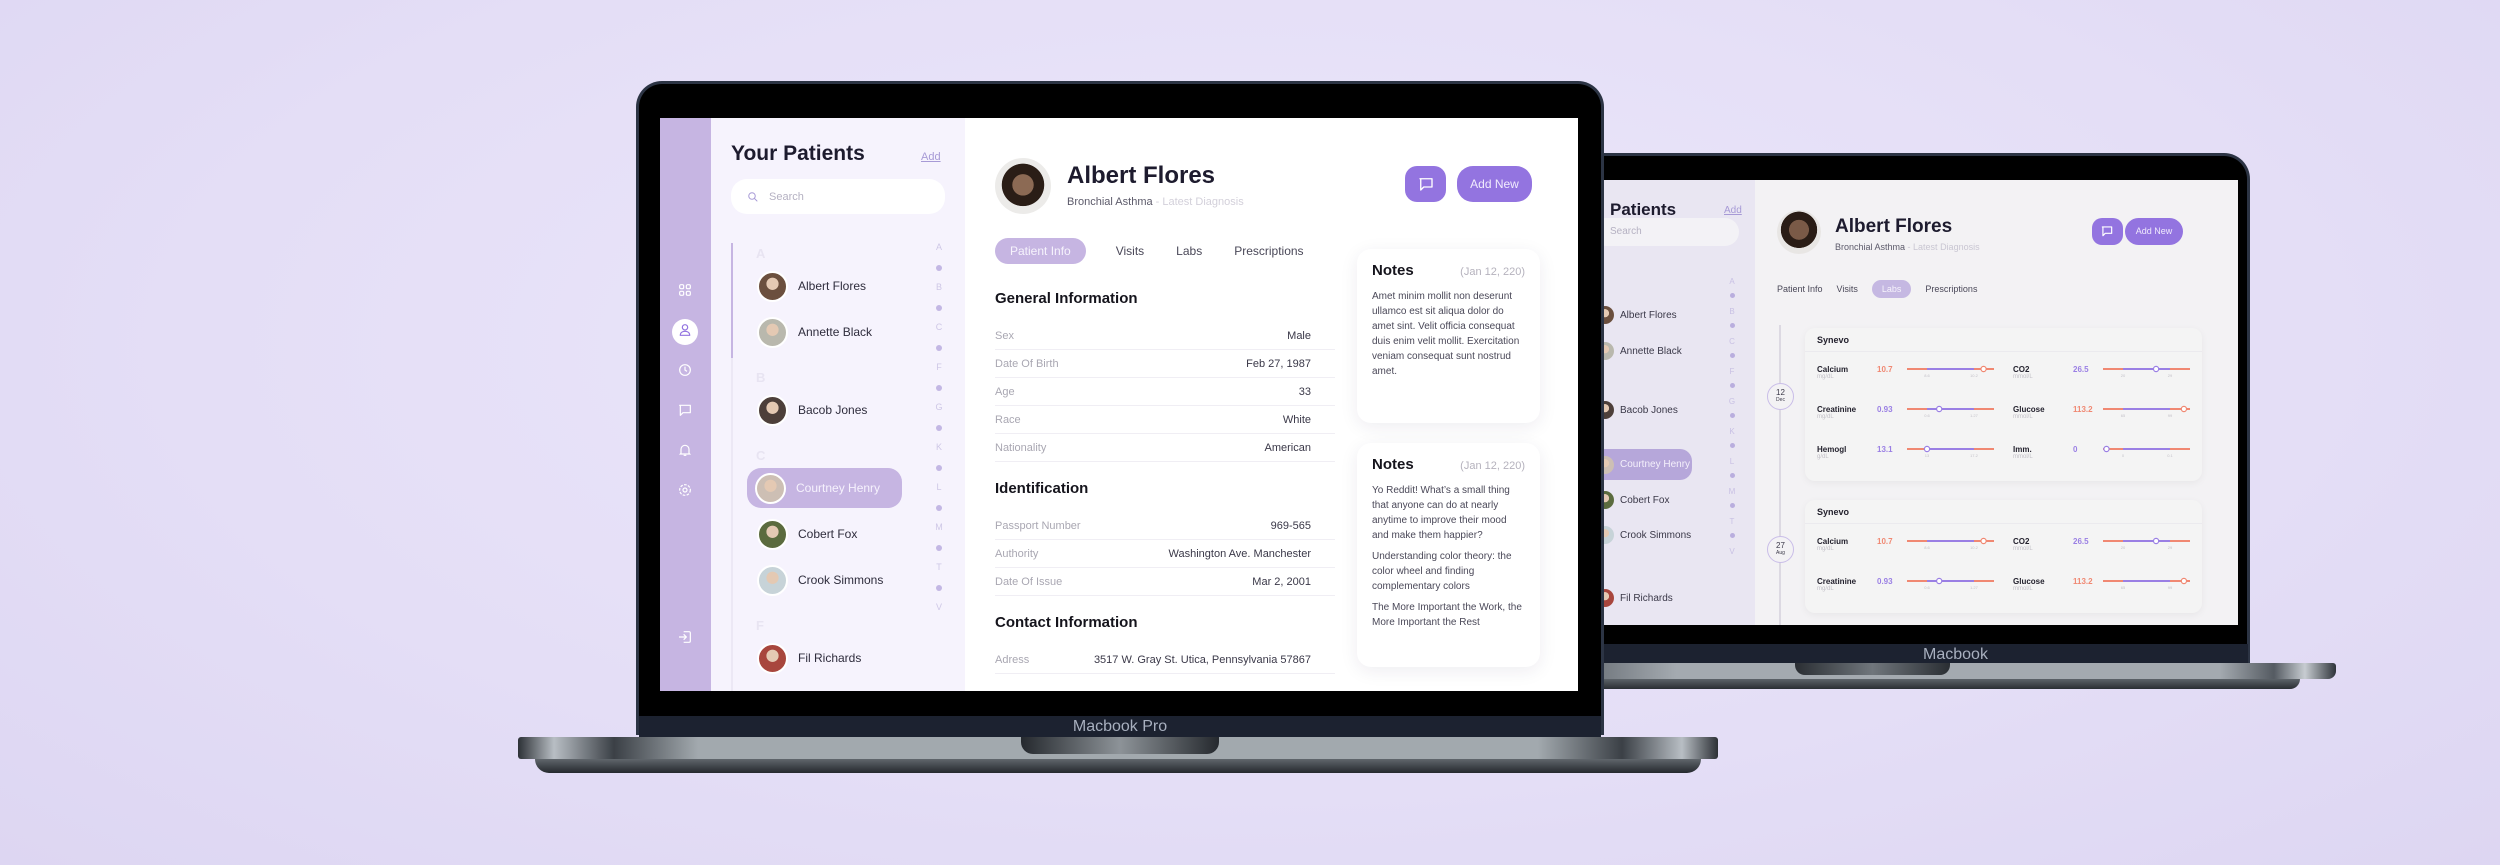 The image size is (2500, 865). What do you see at coordinates (685, 452) in the screenshot?
I see `nav-bell-button` at bounding box center [685, 452].